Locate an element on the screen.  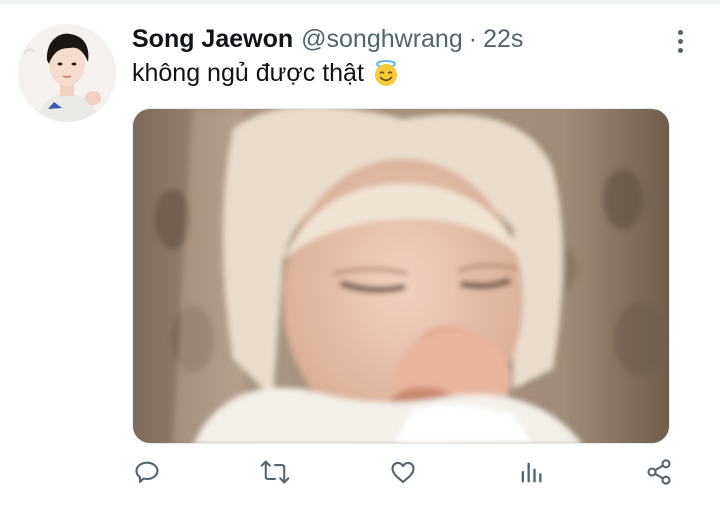
author-name: Song Jaewon is located at coordinates (212, 39).